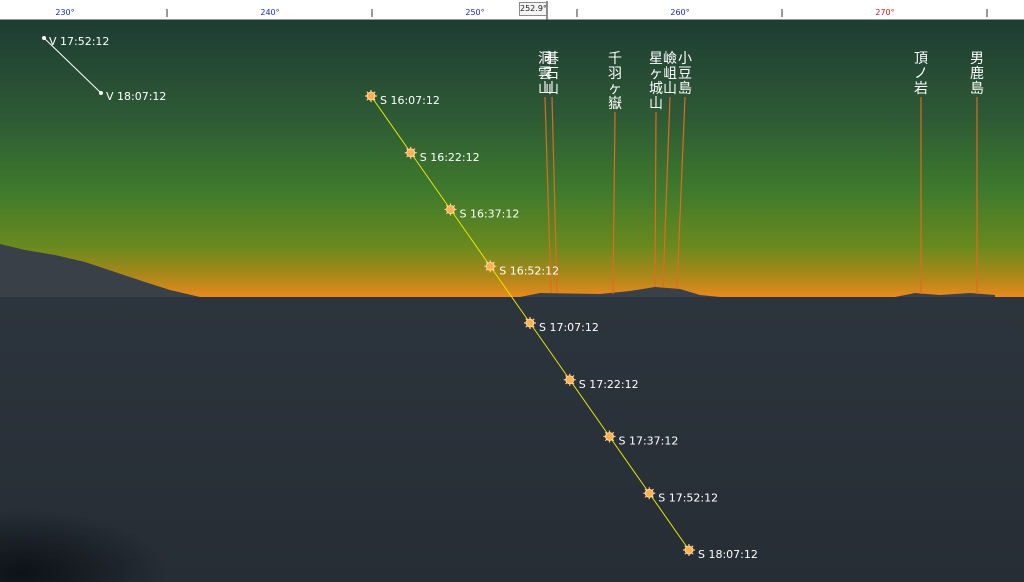 This screenshot has width=1024, height=582. What do you see at coordinates (64, 12) in the screenshot?
I see `azimuth-tick-label: 230°` at bounding box center [64, 12].